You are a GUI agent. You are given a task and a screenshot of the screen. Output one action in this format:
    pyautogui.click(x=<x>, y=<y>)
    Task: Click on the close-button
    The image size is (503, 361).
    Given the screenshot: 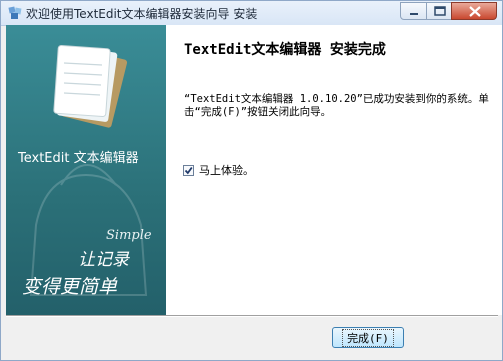 What is the action you would take?
    pyautogui.click(x=474, y=11)
    